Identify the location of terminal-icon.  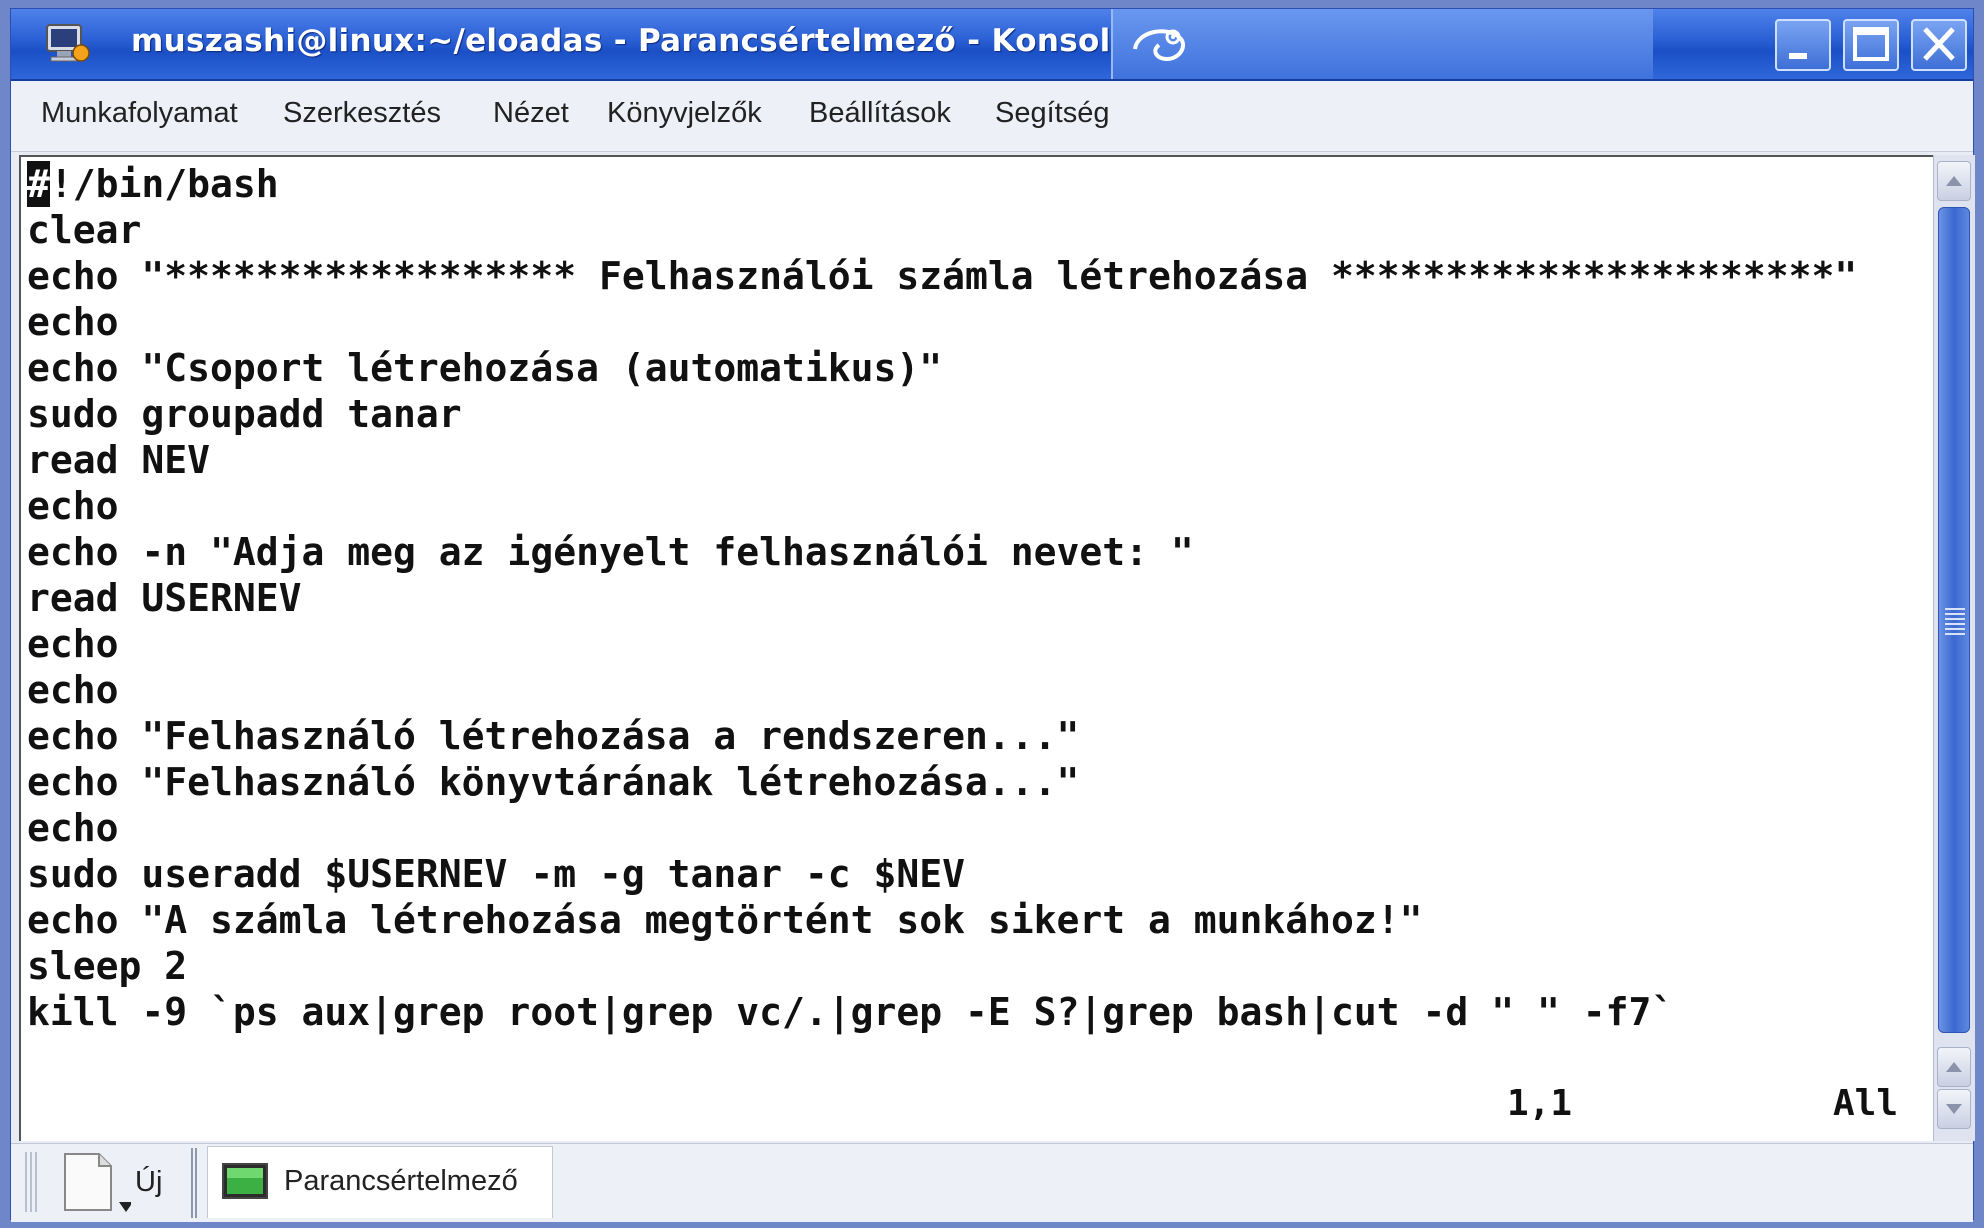
(245, 1181).